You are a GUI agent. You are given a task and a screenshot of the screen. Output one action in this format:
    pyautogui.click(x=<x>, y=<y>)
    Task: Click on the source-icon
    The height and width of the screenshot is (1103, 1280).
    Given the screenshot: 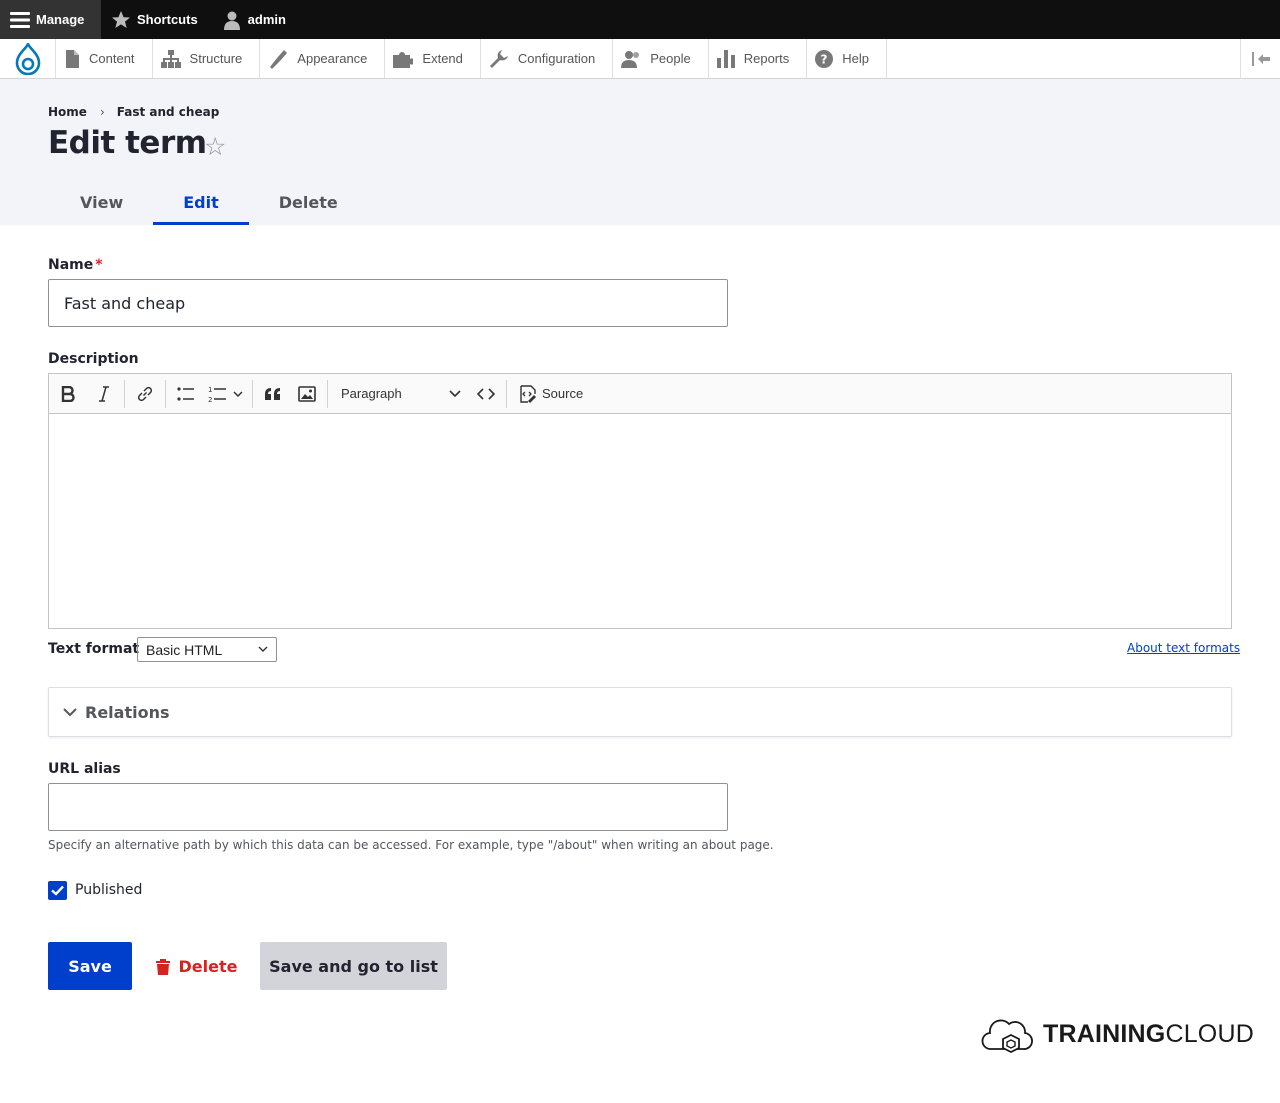 What is the action you would take?
    pyautogui.click(x=528, y=393)
    